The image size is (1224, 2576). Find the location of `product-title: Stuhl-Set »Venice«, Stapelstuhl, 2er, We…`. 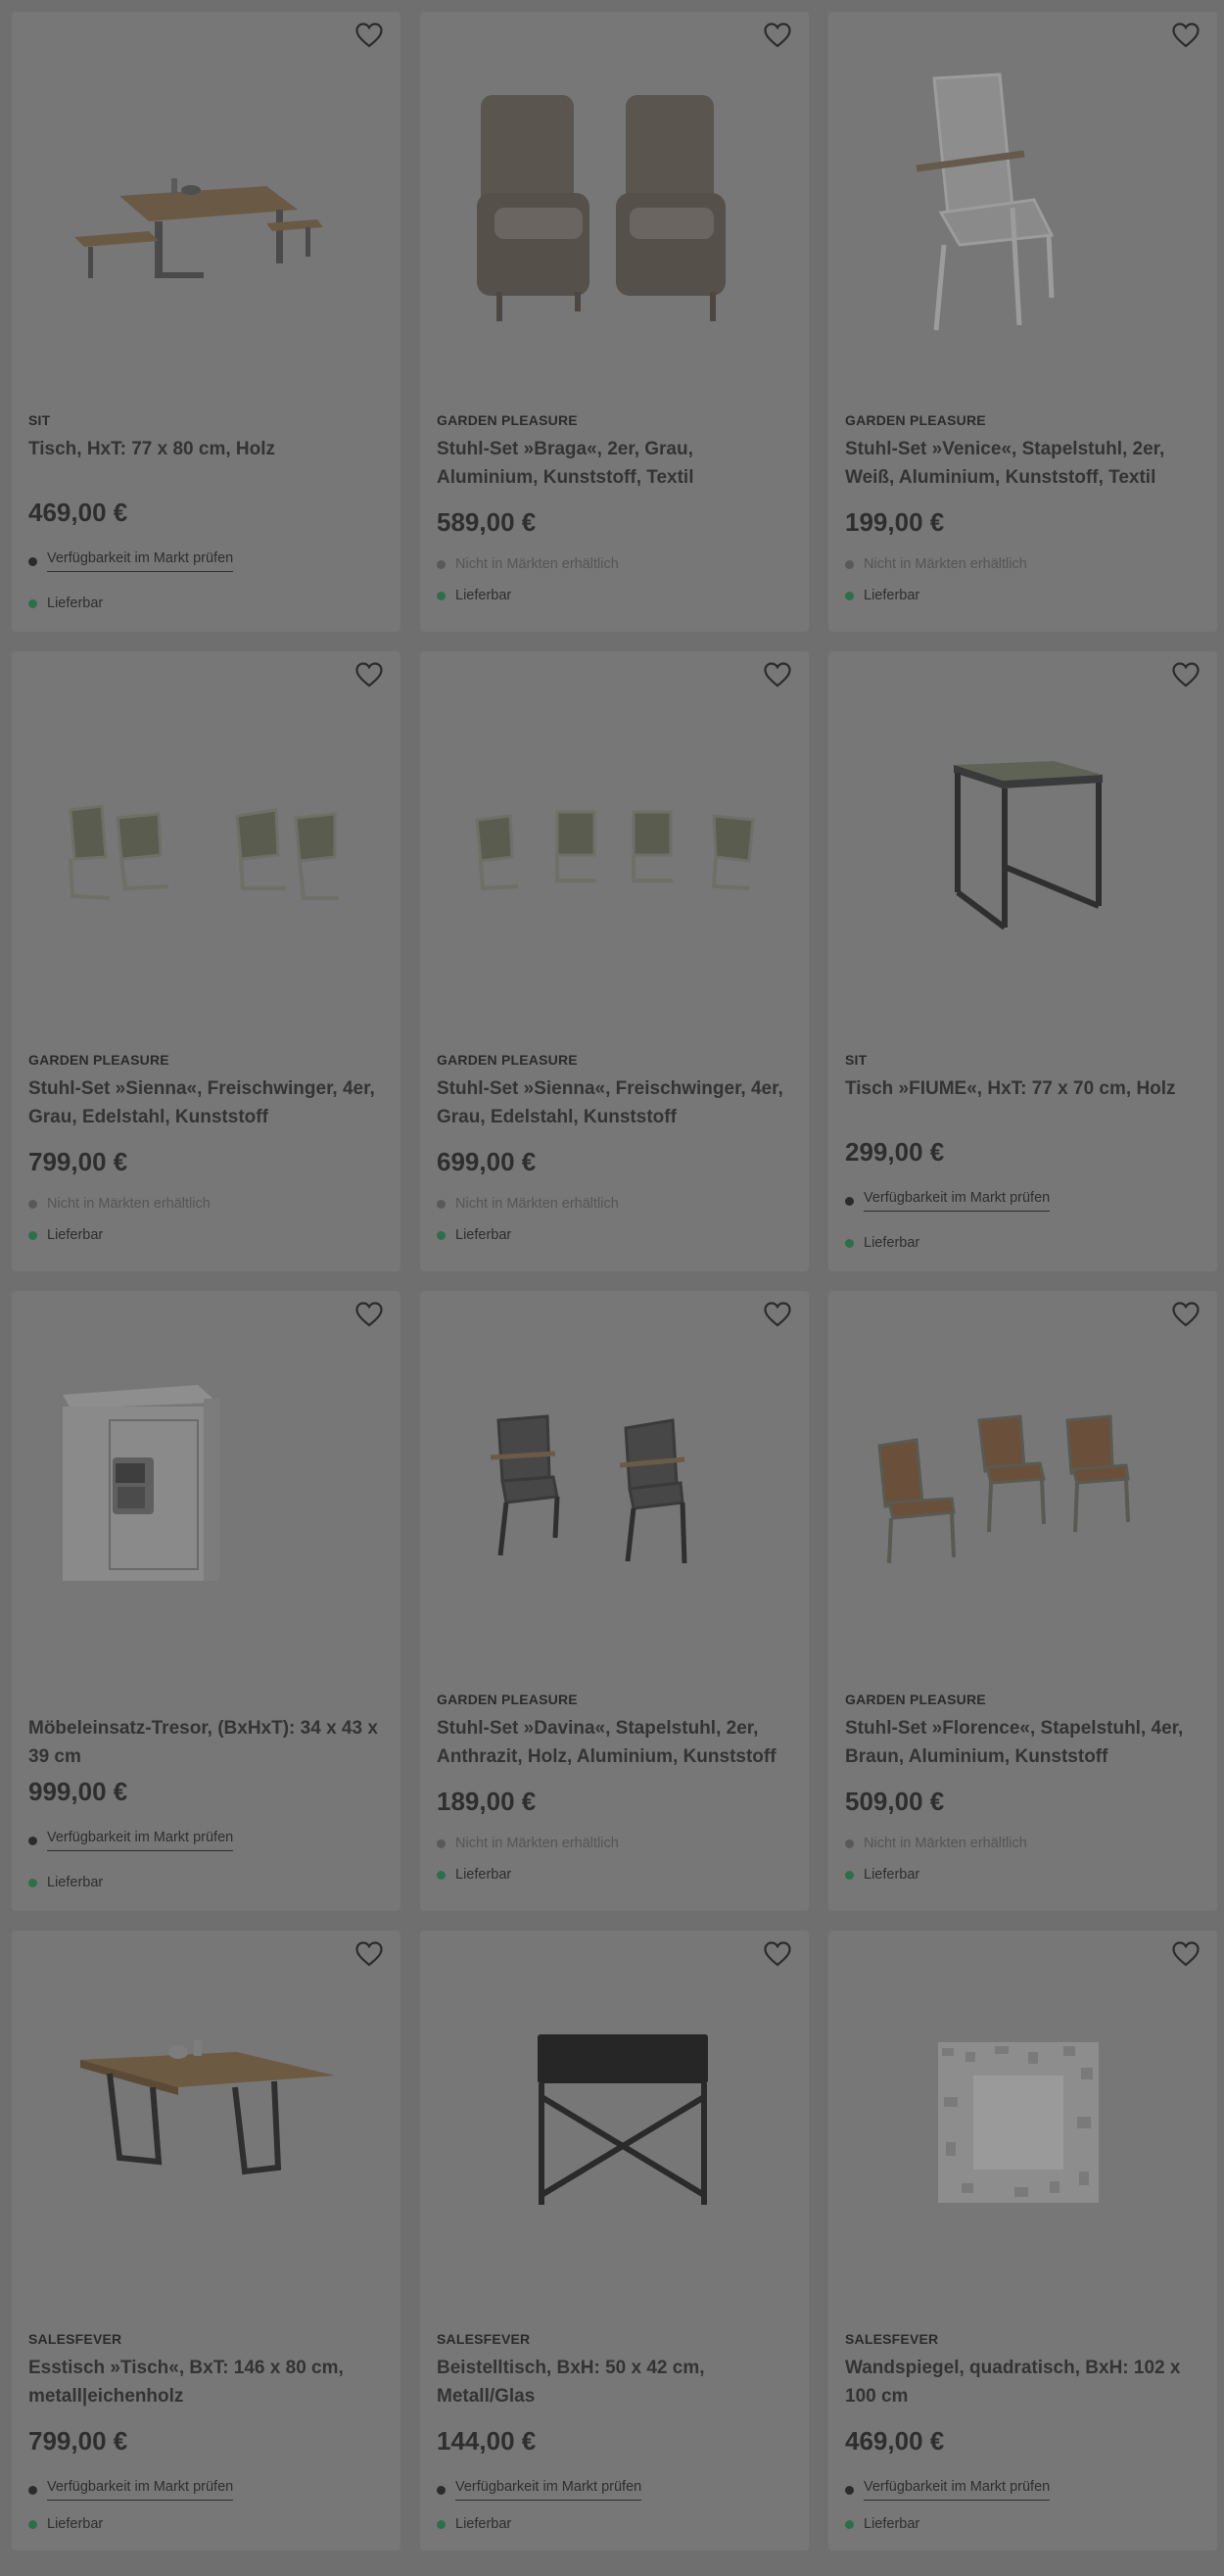

product-title: Stuhl-Set »Venice«, Stapelstuhl, 2er, We… is located at coordinates (1022, 464).